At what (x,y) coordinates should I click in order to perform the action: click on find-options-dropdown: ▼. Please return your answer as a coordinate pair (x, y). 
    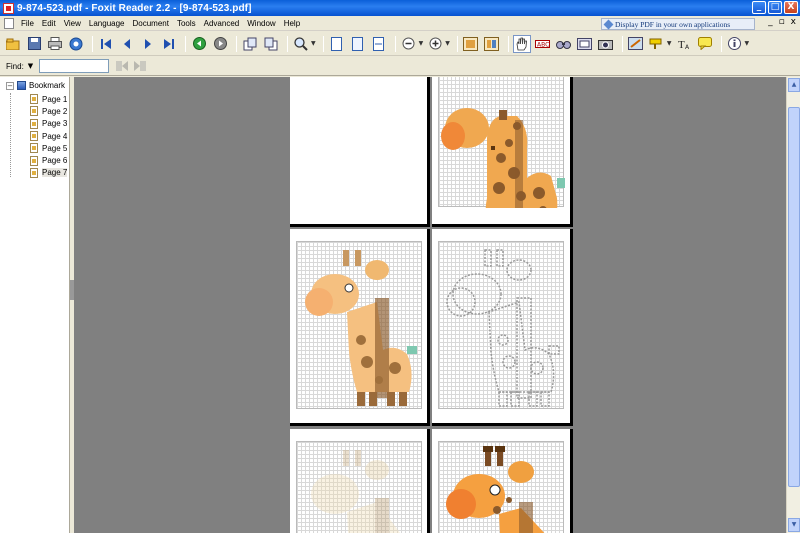
    Looking at the image, I should click on (30, 66).